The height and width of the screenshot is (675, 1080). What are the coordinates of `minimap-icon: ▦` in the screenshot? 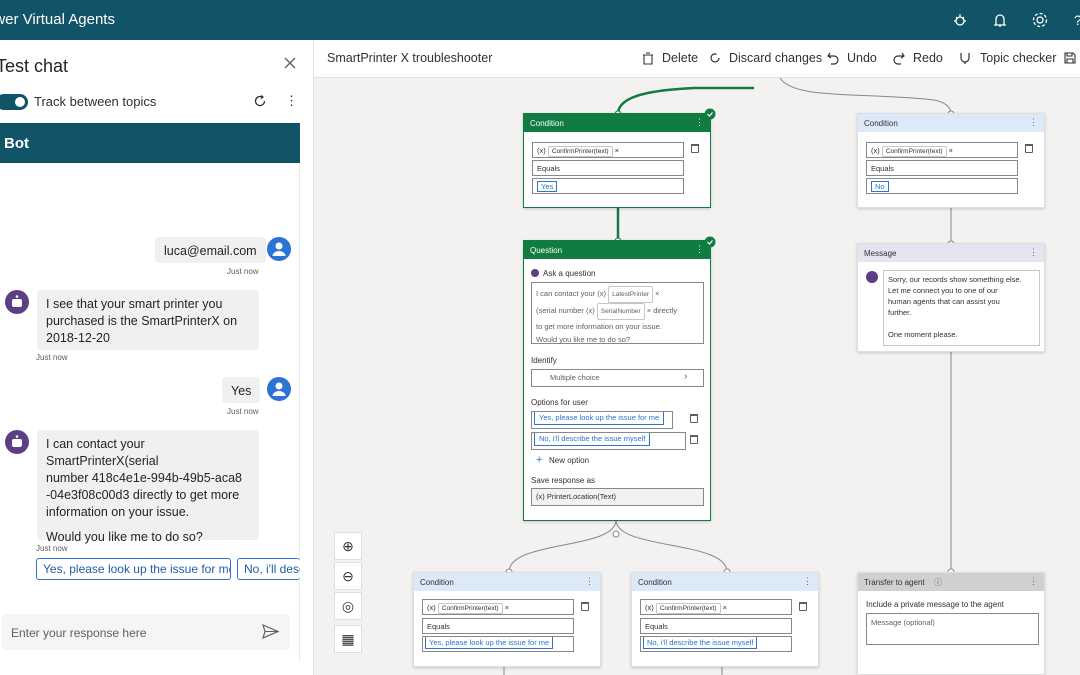 It's located at (348, 639).